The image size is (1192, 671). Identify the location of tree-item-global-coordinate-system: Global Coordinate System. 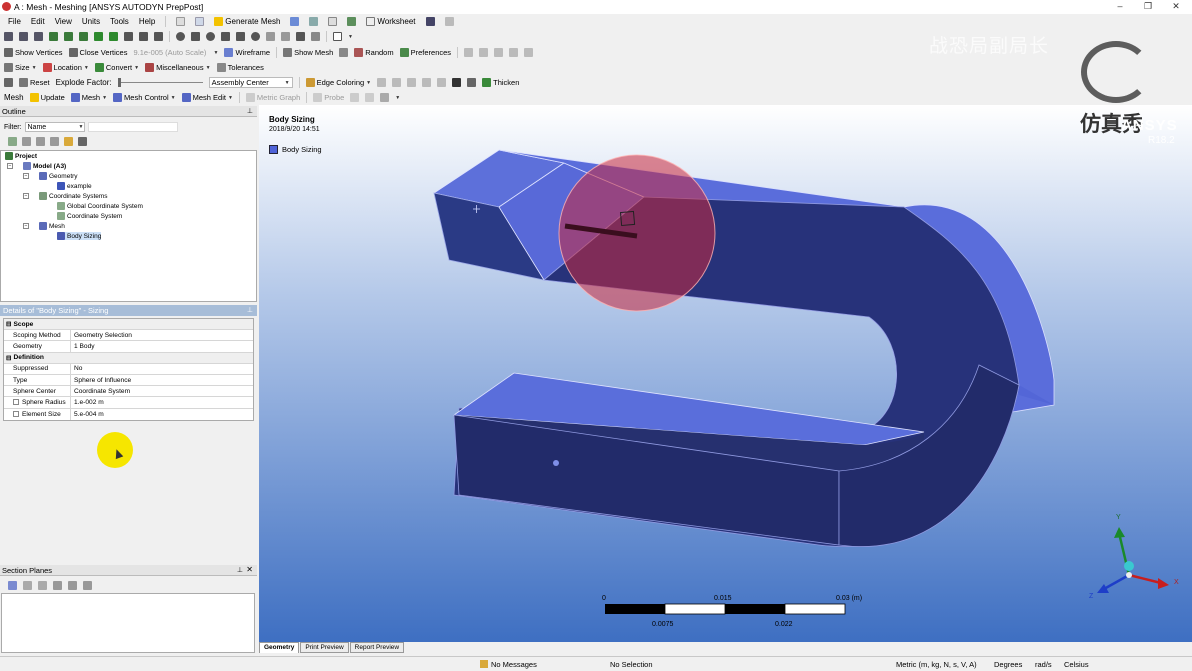
(100, 206).